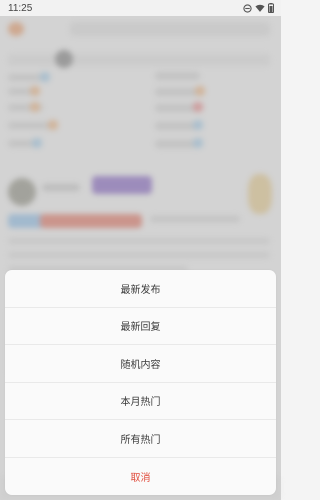  Describe the element at coordinates (140, 364) in the screenshot. I see `option-random-content: 随机内容` at that location.